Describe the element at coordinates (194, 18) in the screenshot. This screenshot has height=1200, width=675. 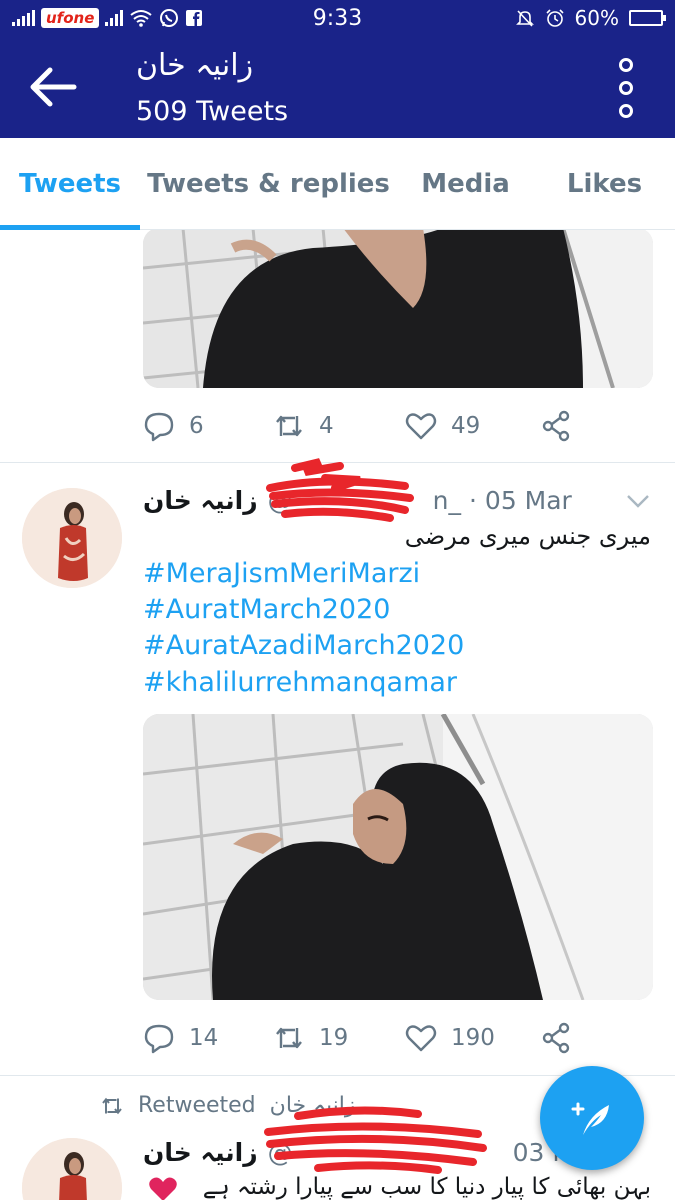
I see `facebook-icon` at that location.